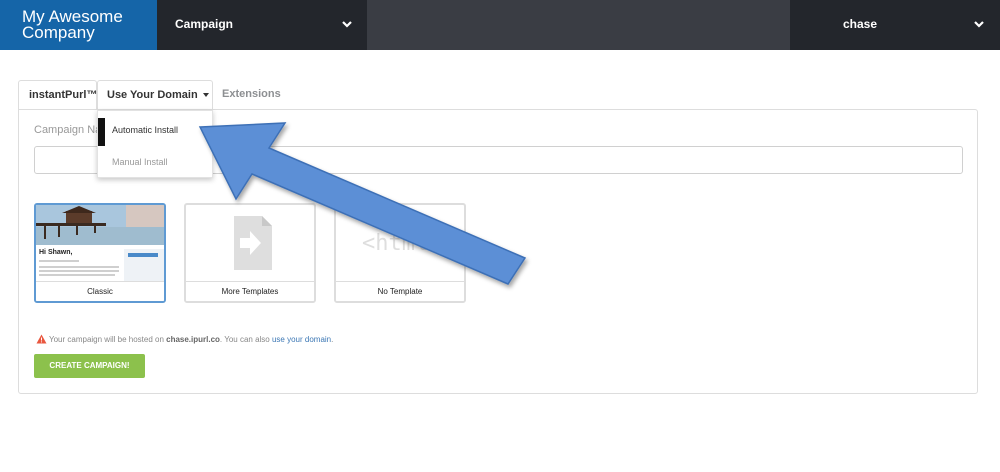 The image size is (1000, 472). What do you see at coordinates (301, 339) in the screenshot?
I see `use-your-domain-link: use your domain` at bounding box center [301, 339].